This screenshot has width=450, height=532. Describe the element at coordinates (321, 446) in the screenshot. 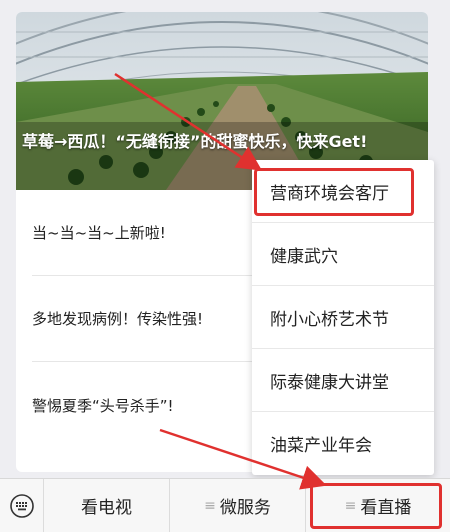

I see `menu-item-label: 油菜产业年会` at that location.